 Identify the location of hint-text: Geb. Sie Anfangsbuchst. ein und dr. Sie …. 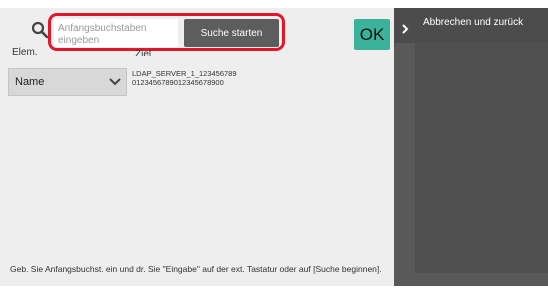
(196, 269).